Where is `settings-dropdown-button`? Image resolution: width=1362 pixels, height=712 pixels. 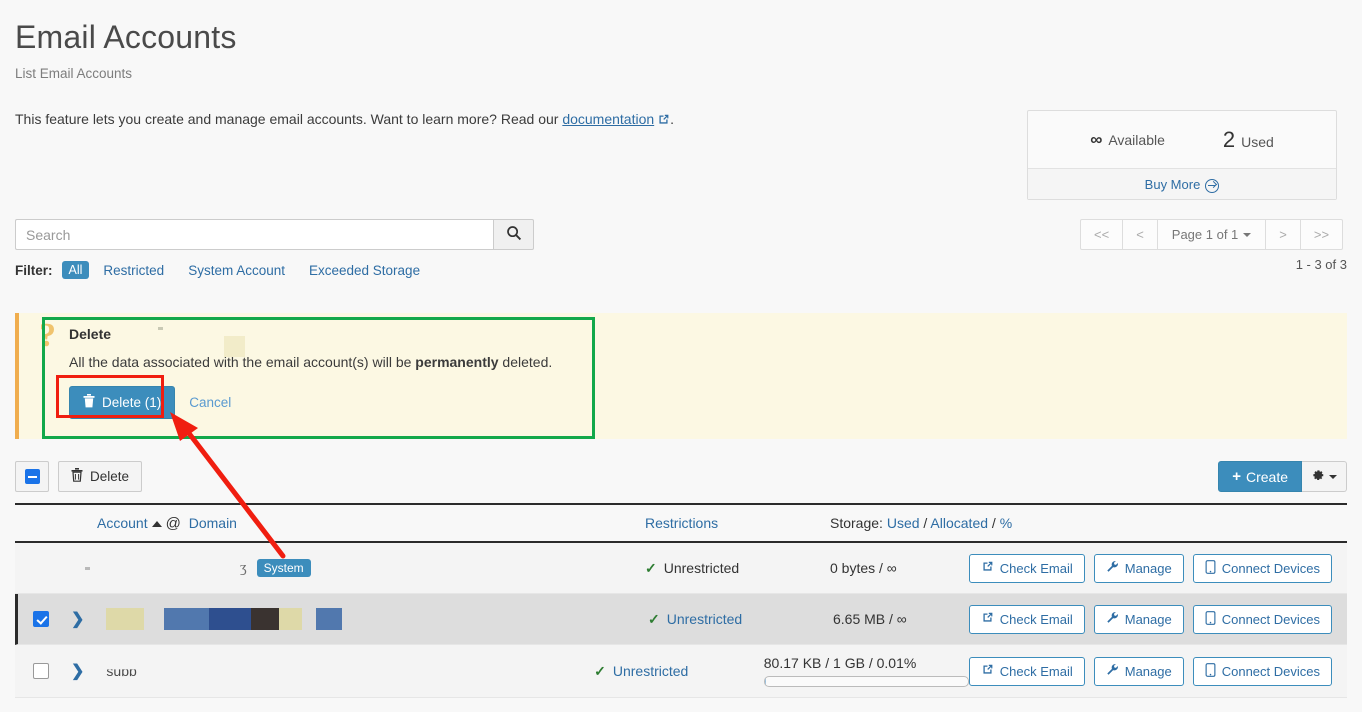 settings-dropdown-button is located at coordinates (1324, 476).